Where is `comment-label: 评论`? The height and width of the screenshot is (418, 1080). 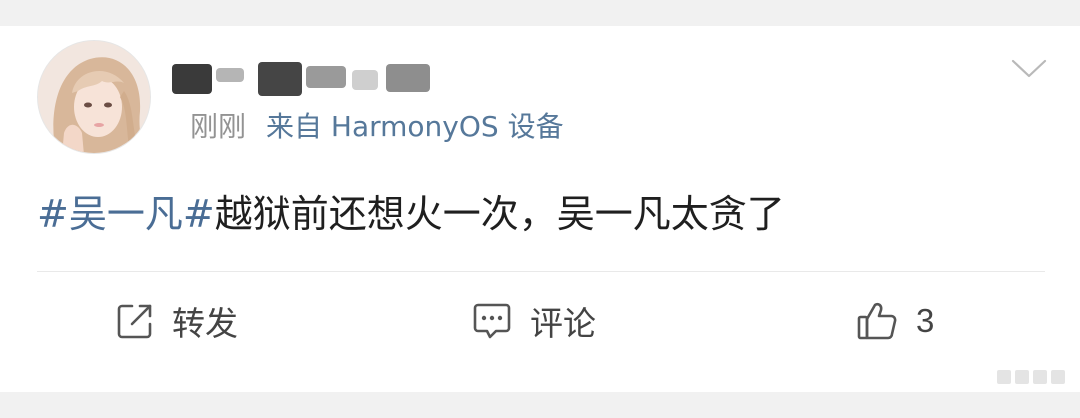
comment-label: 评论 is located at coordinates (563, 323).